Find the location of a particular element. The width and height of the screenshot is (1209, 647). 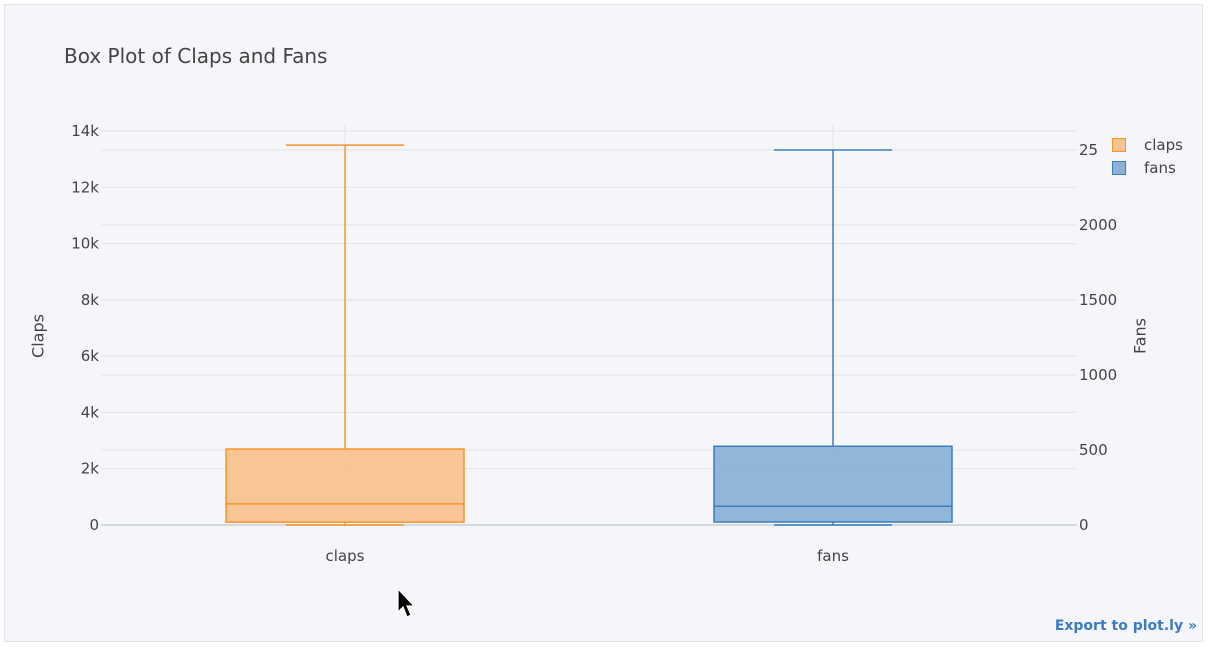

y-right-tick-label: 2000 is located at coordinates (1098, 225).